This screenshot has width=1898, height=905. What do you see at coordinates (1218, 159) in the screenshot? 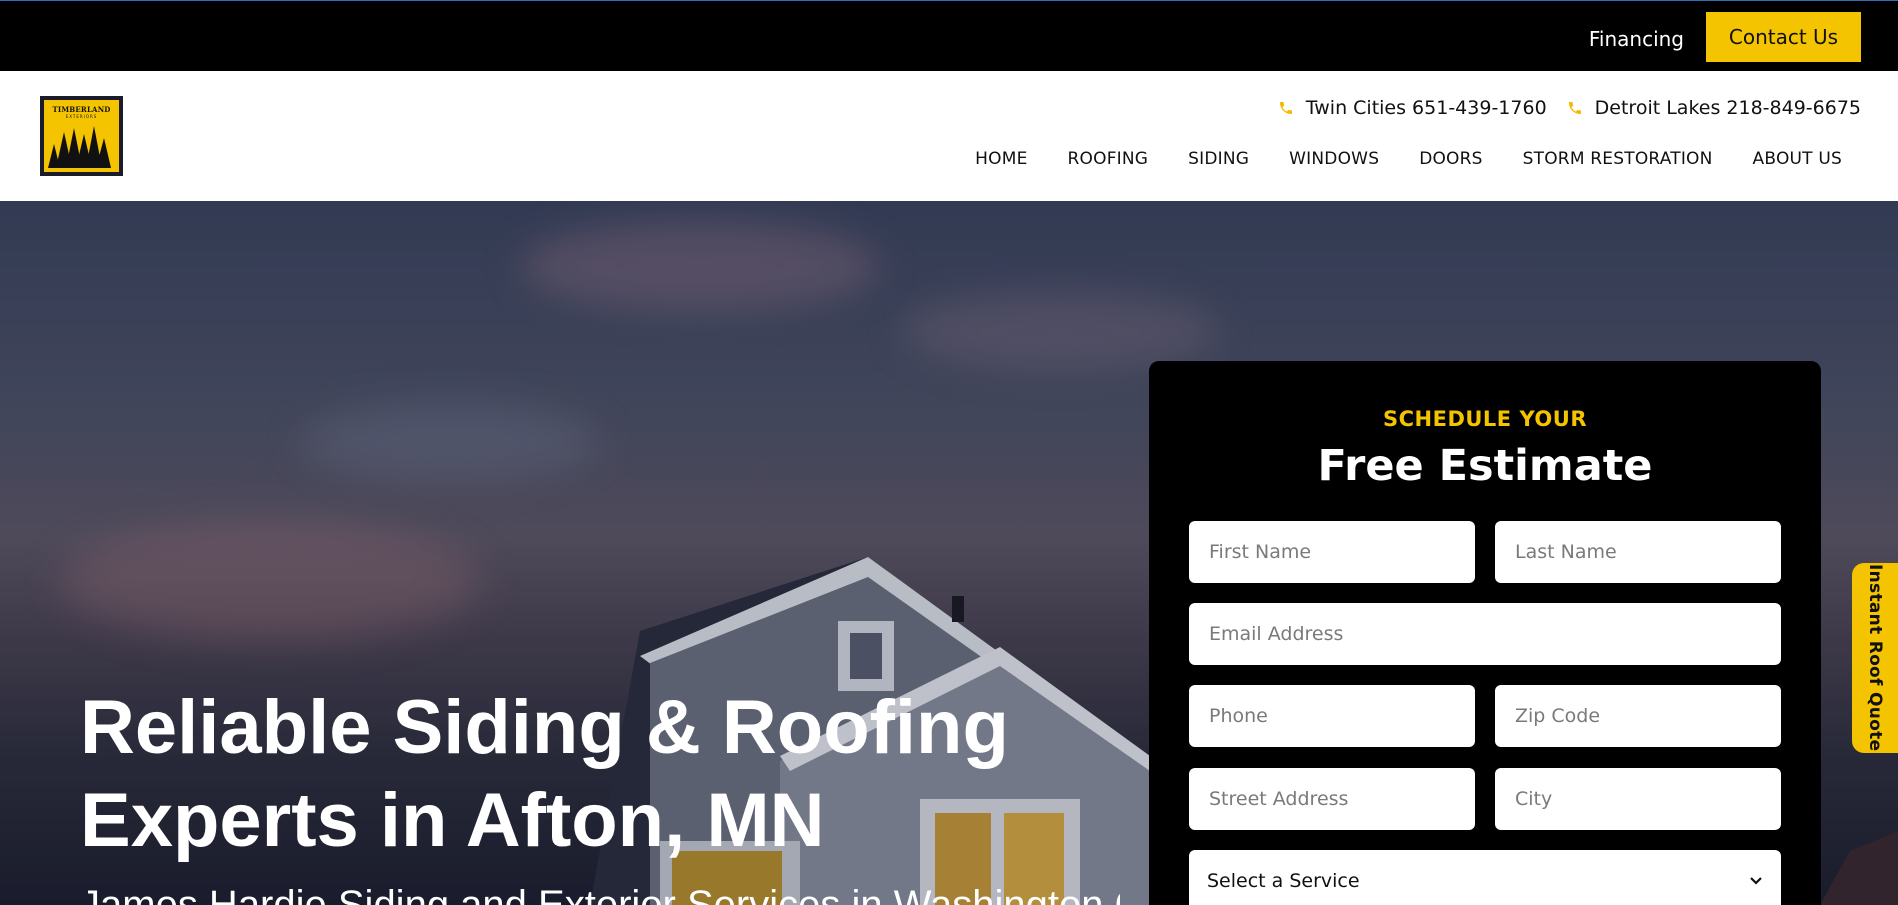
I see `nav-siding: SIDING` at bounding box center [1218, 159].